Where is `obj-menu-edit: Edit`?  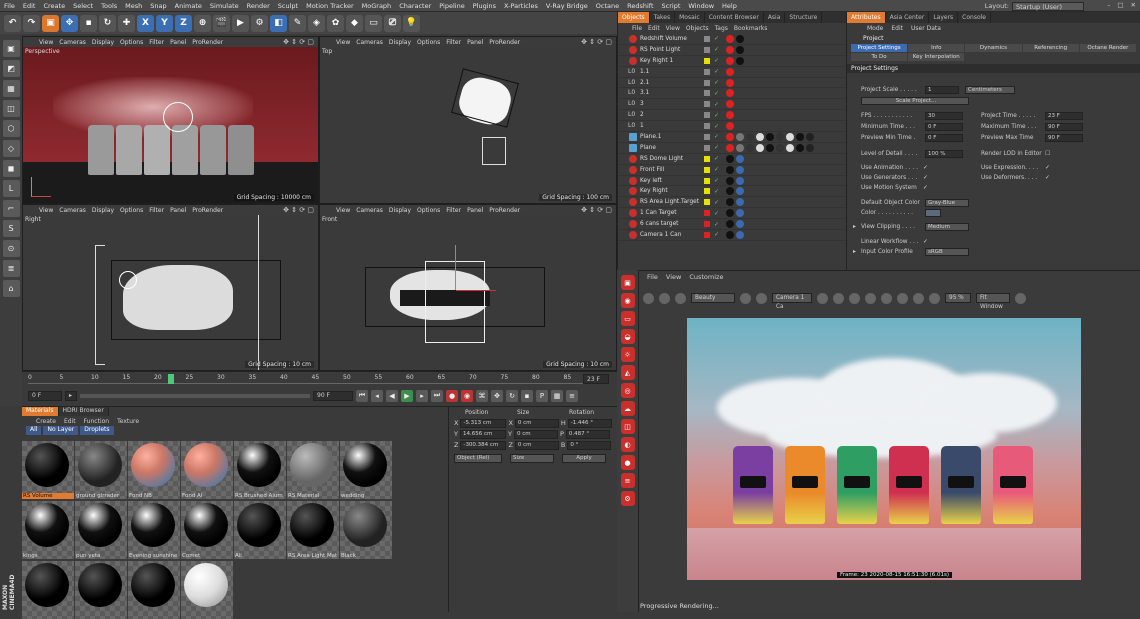 obj-menu-edit: Edit is located at coordinates (654, 28).